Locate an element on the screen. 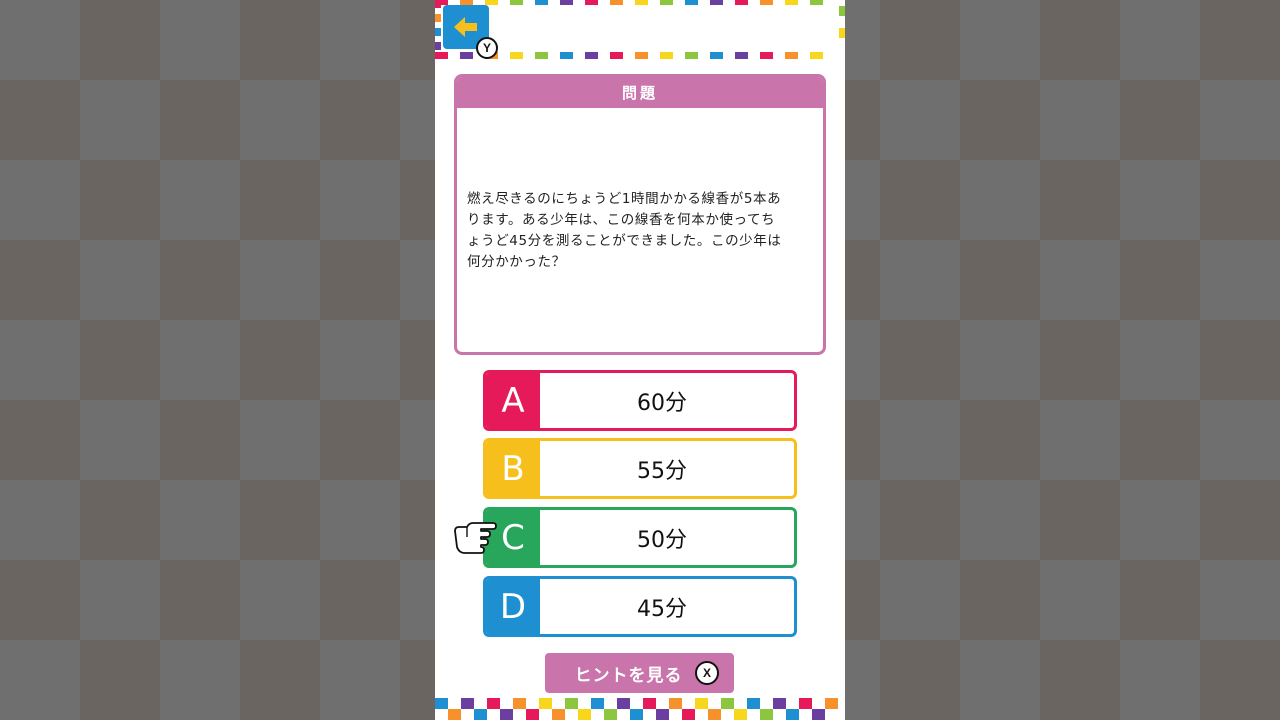 The width and height of the screenshot is (1280, 720). question-line: 何分かかった？ is located at coordinates (516, 262).